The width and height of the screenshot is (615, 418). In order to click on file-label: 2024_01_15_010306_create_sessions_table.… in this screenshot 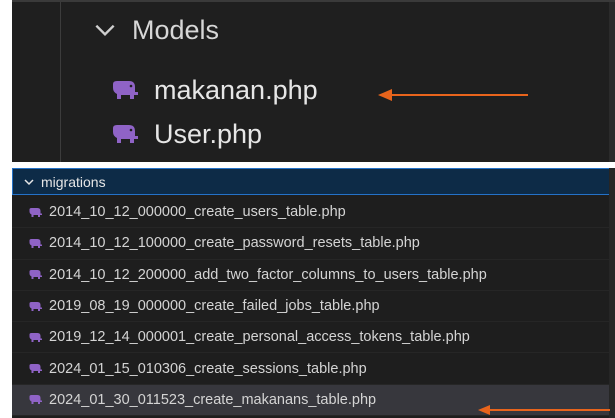, I will do `click(208, 368)`.